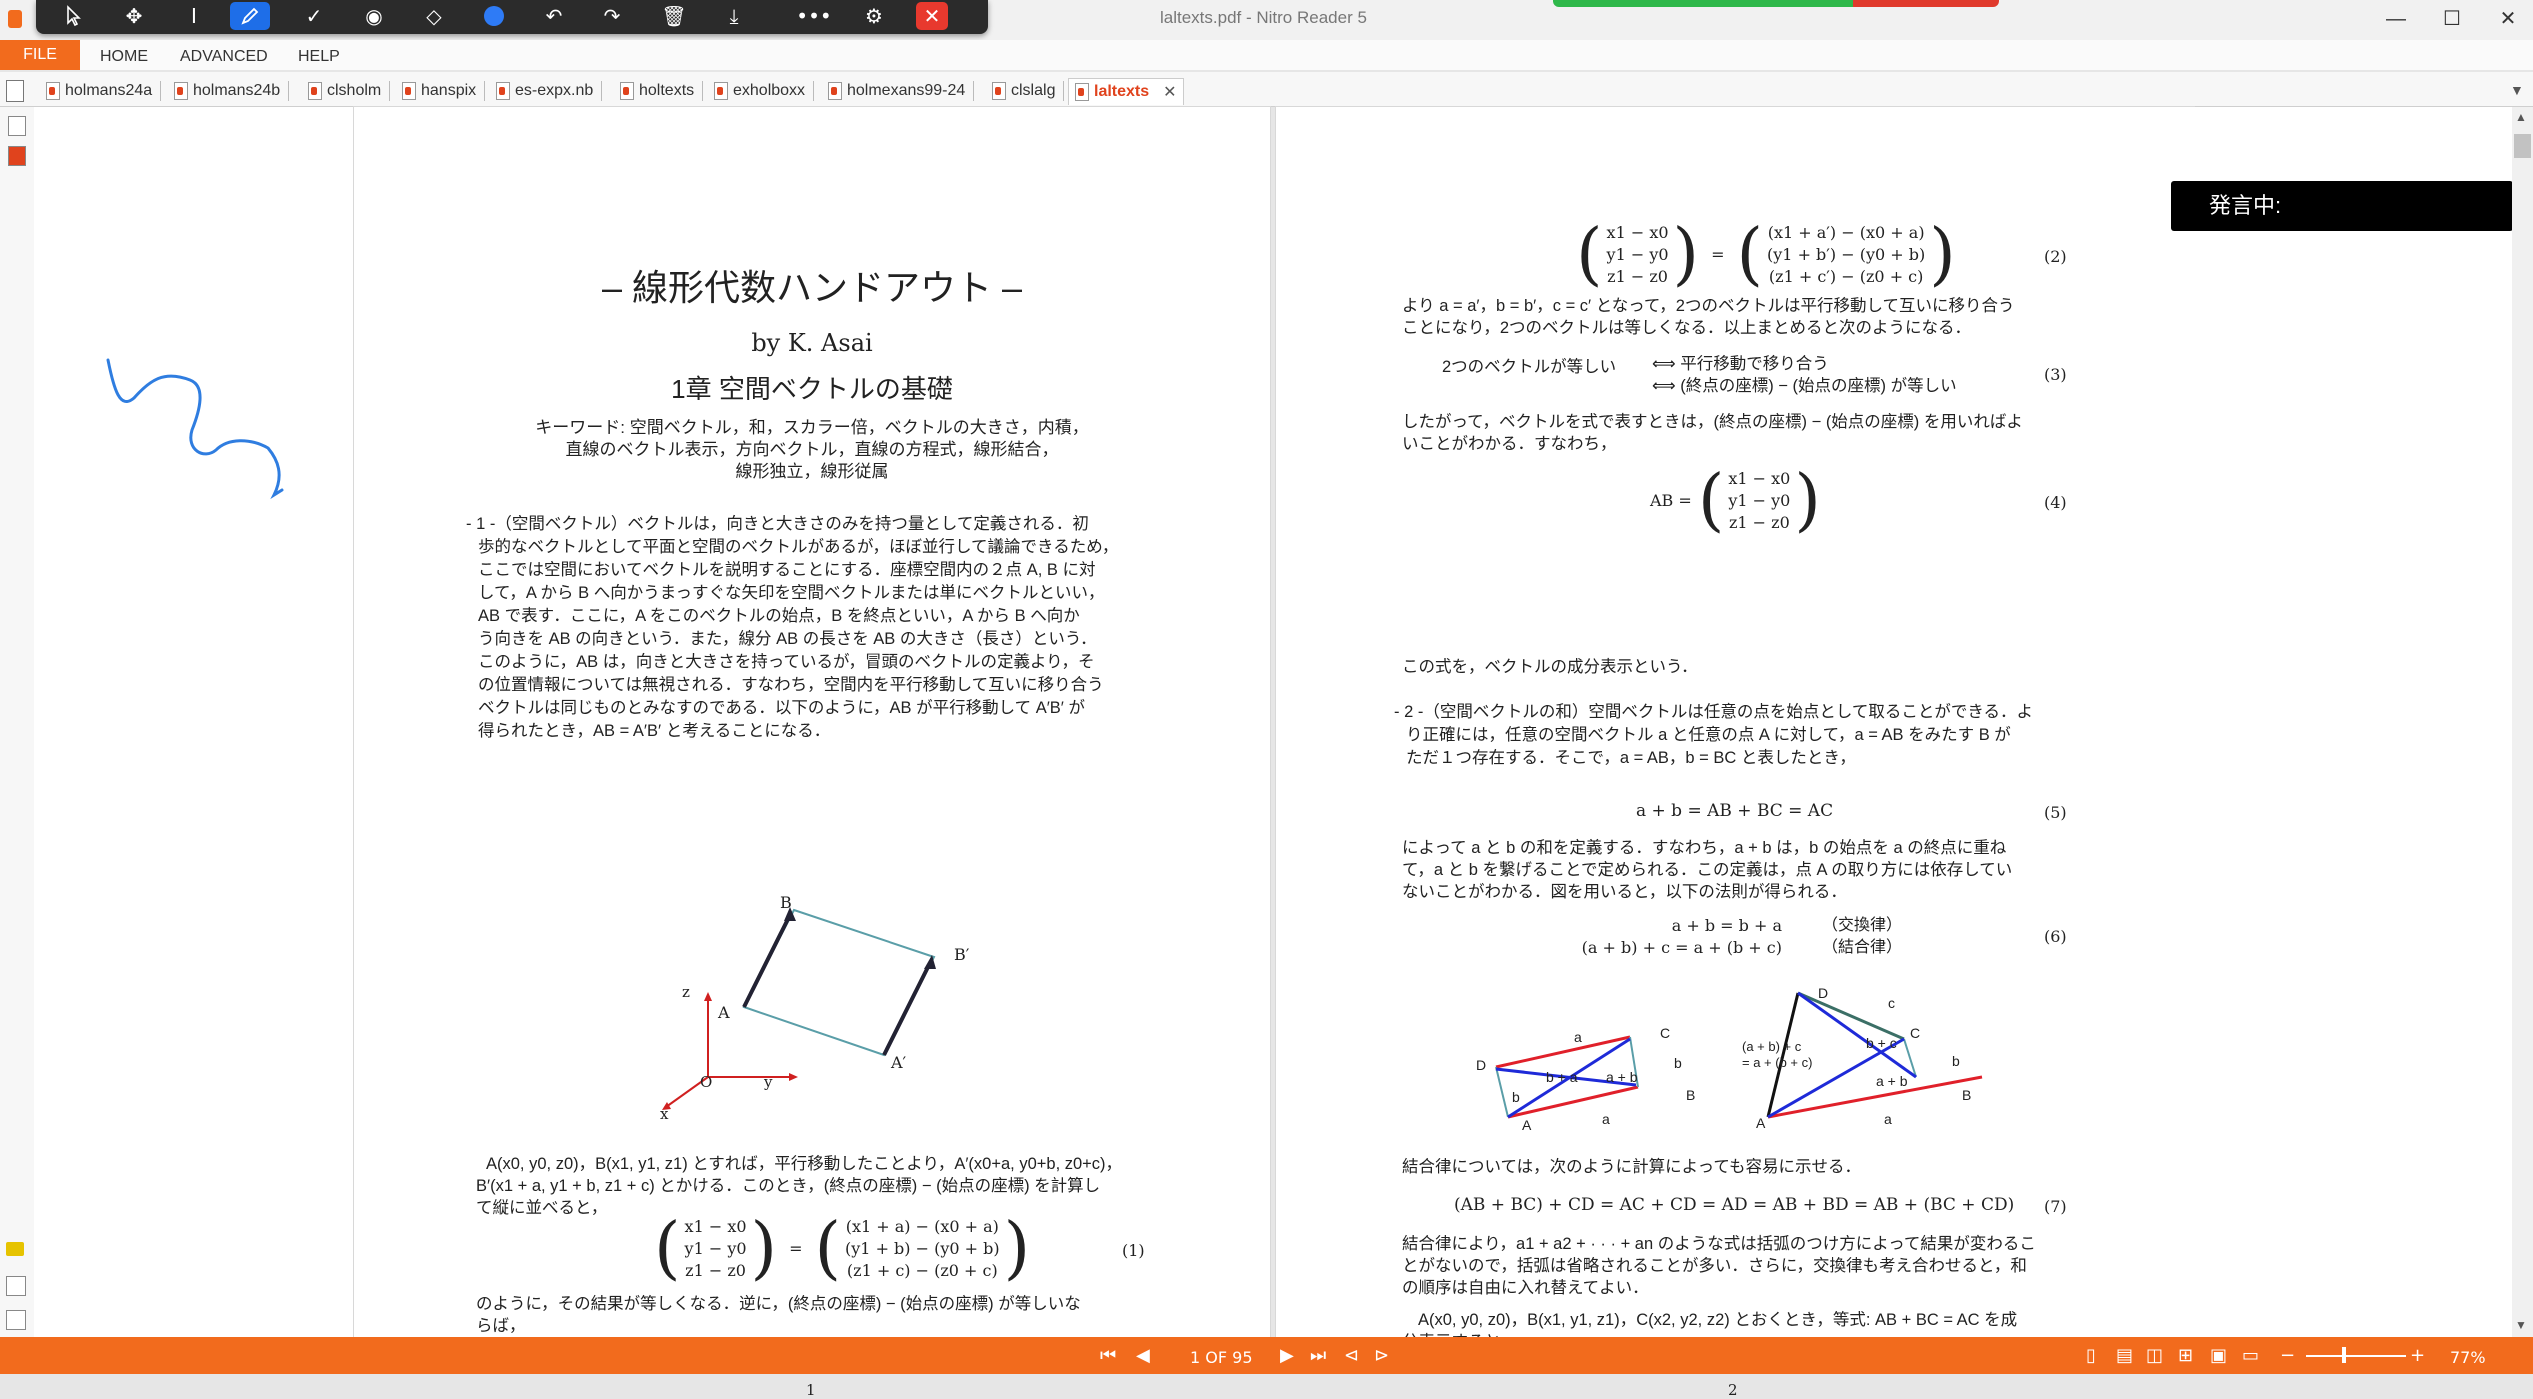 The width and height of the screenshot is (2533, 1399). Describe the element at coordinates (1671, 500) in the screenshot. I see `vector-AB: AB =` at that location.